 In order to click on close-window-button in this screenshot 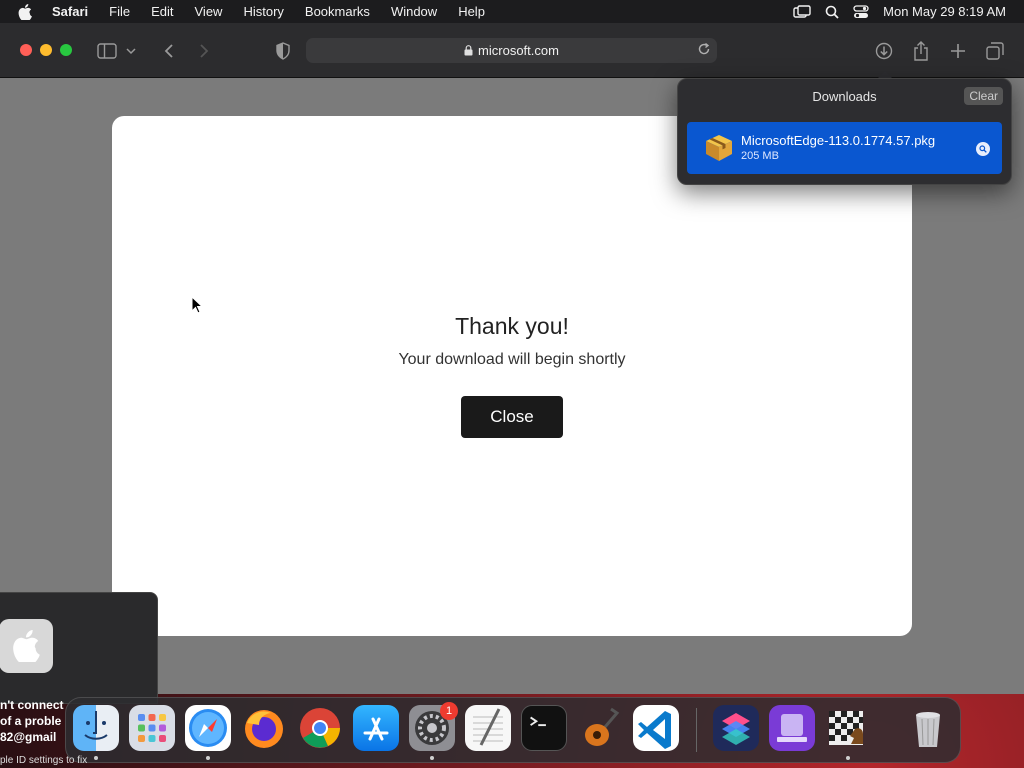, I will do `click(26, 50)`.